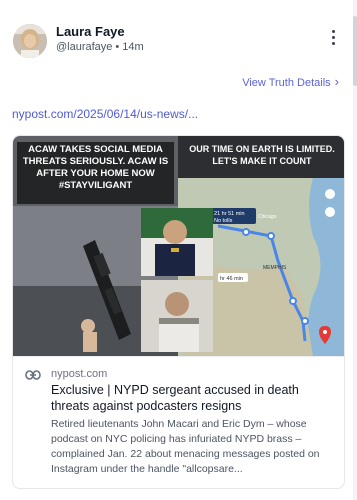 This screenshot has width=357, height=500. Describe the element at coordinates (333, 39) in the screenshot. I see `vertical-ellipsis-icon` at that location.